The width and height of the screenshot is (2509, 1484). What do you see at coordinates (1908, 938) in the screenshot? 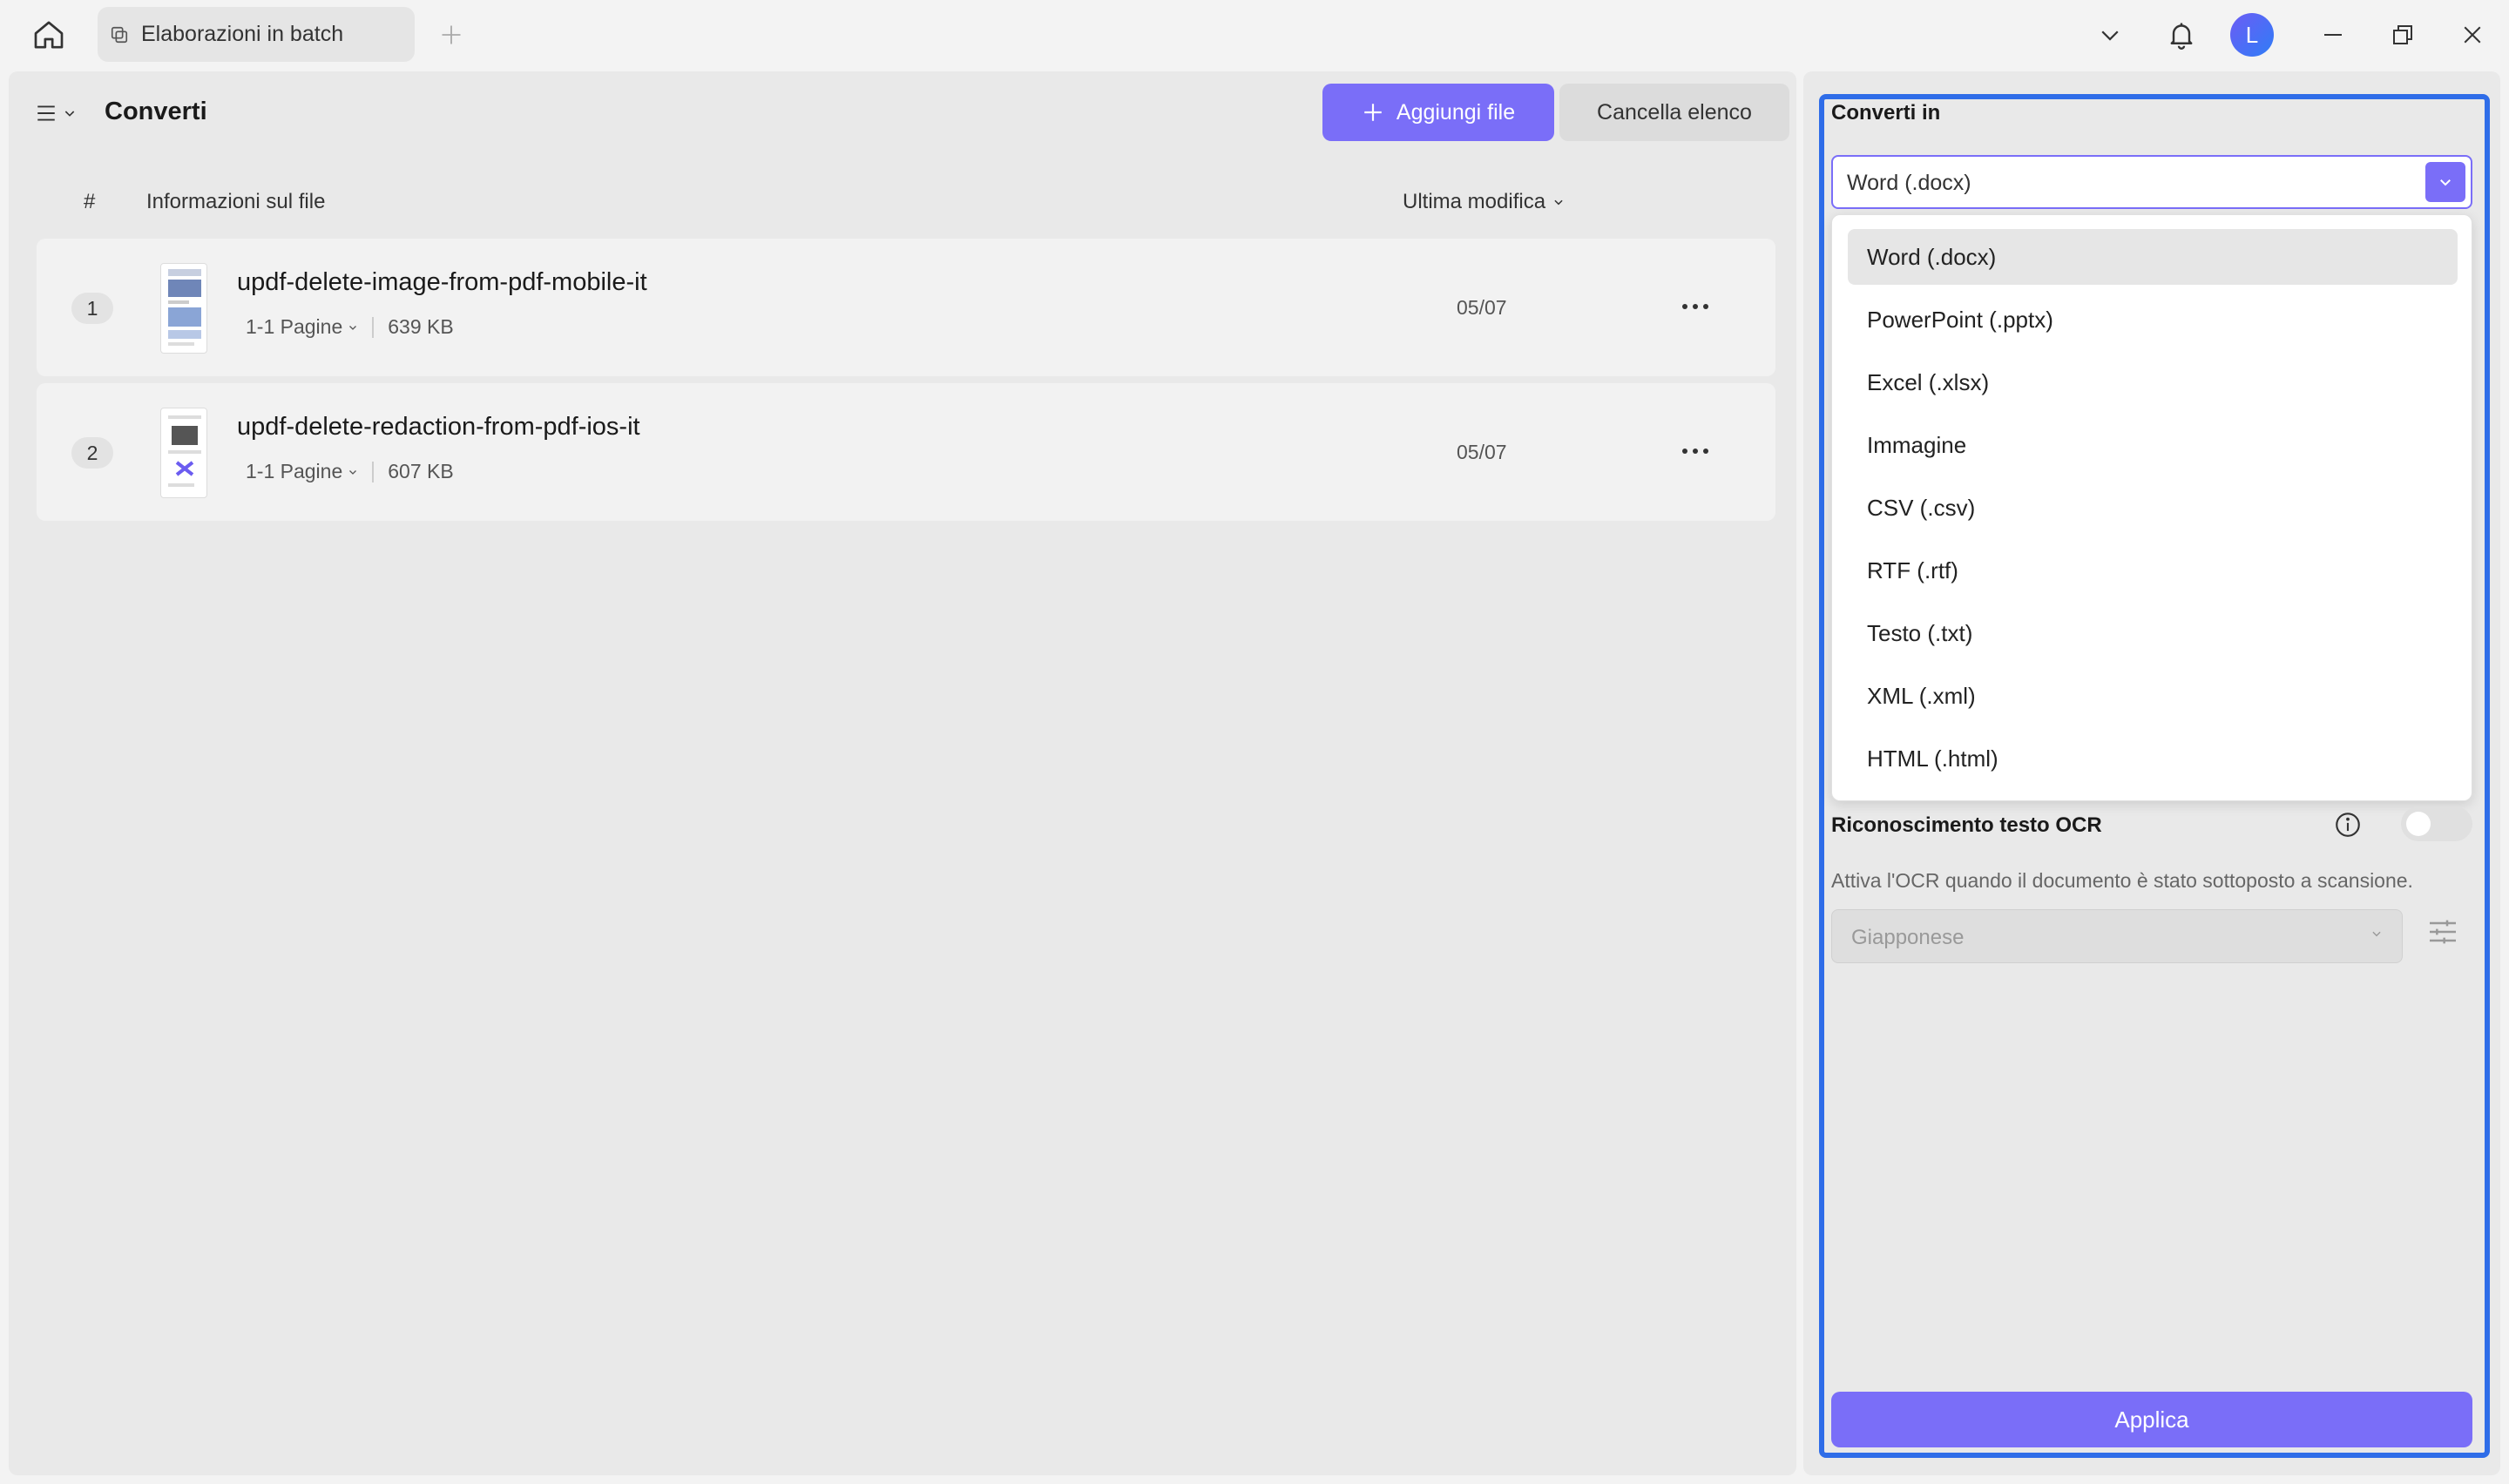
I see `ocr-language-value: Giapponese` at bounding box center [1908, 938].